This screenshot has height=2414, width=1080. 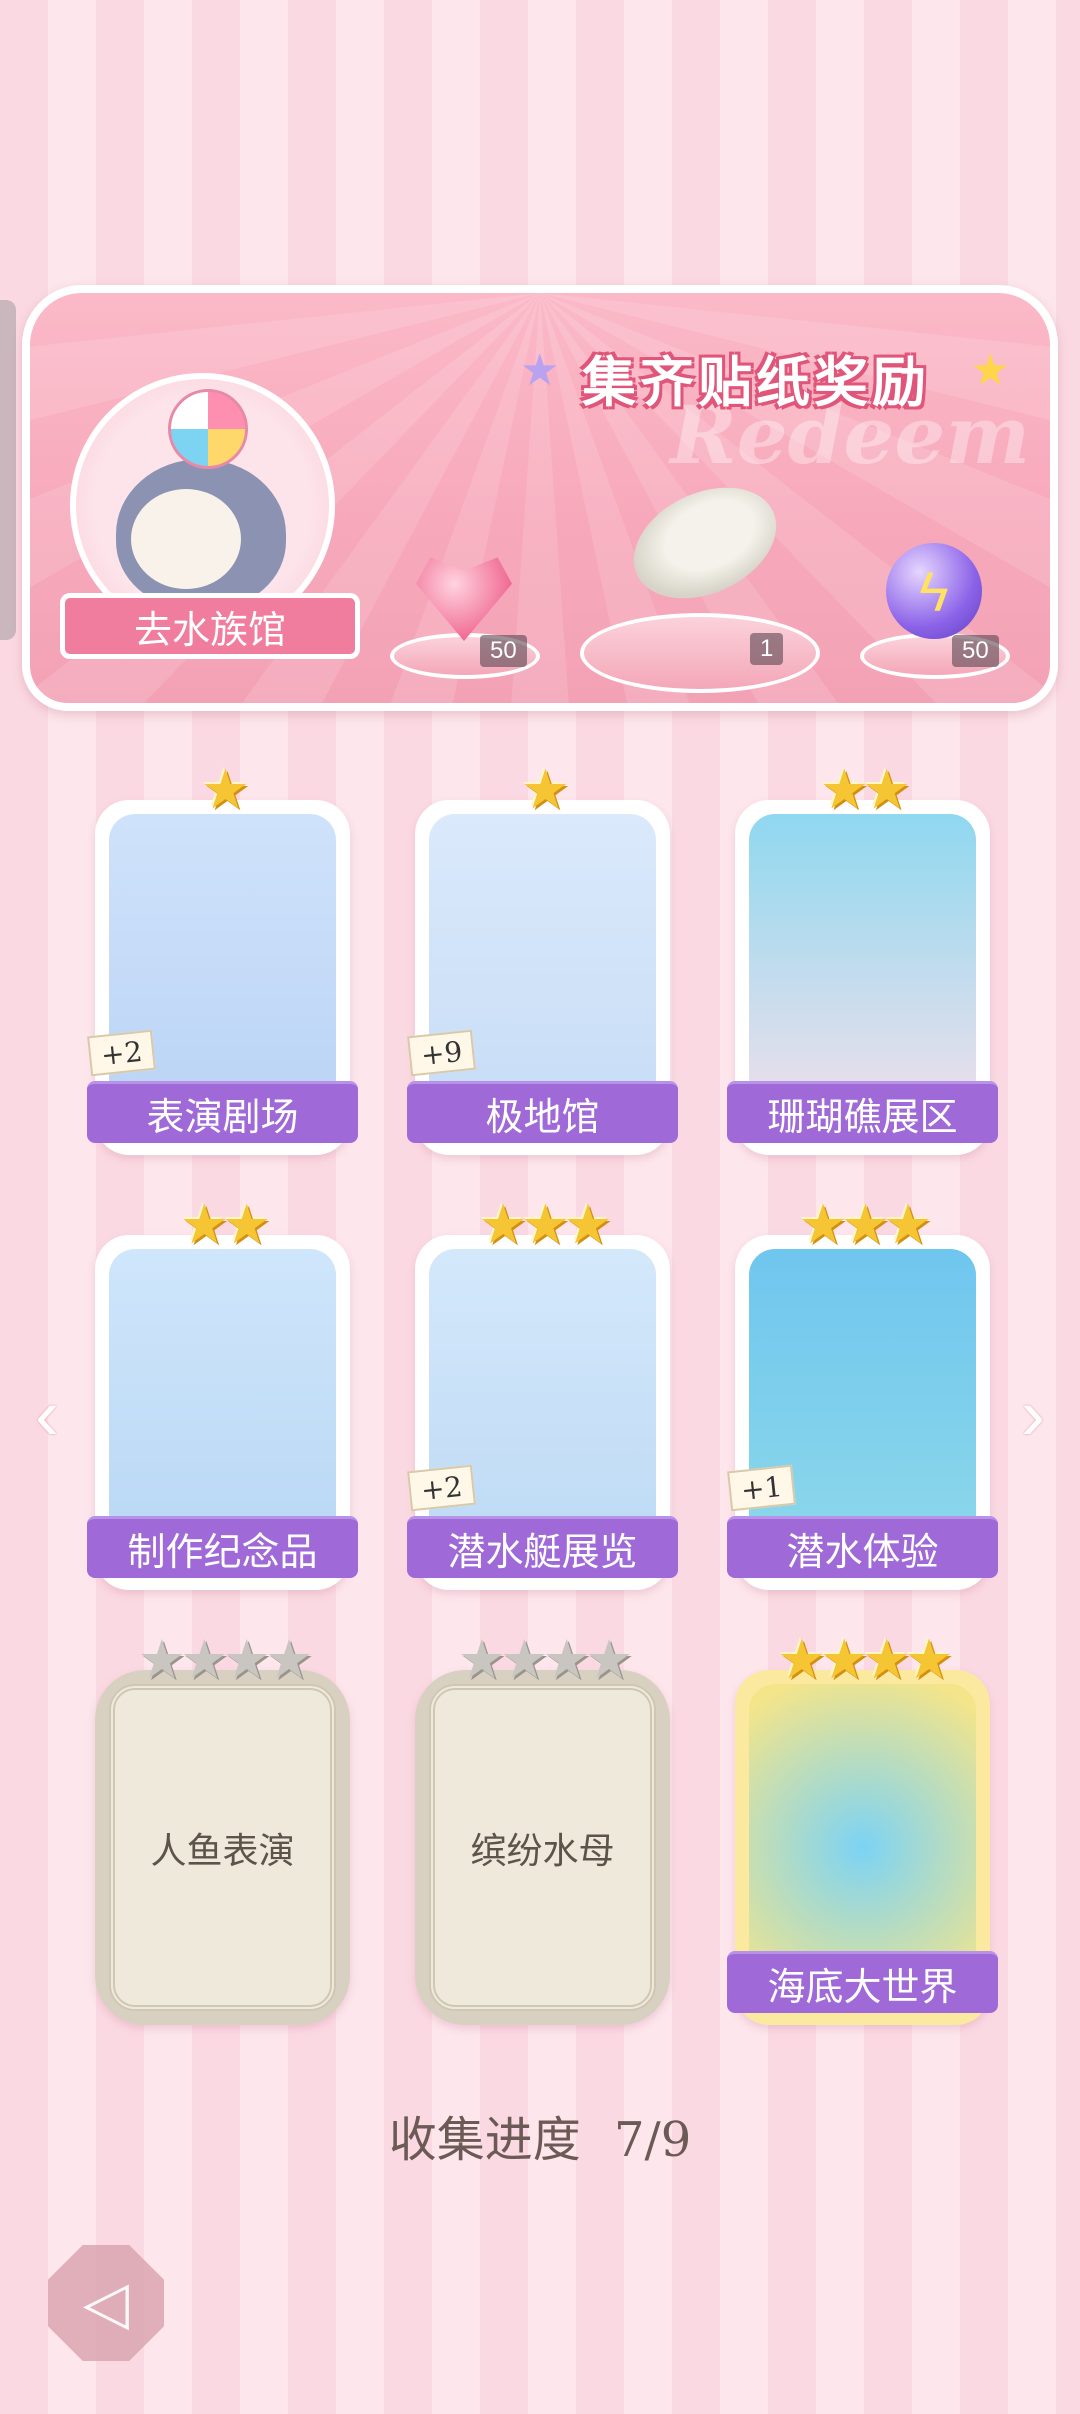 What do you see at coordinates (862, 1827) in the screenshot?
I see `sticker-card: ★★★★ 海底大世界` at bounding box center [862, 1827].